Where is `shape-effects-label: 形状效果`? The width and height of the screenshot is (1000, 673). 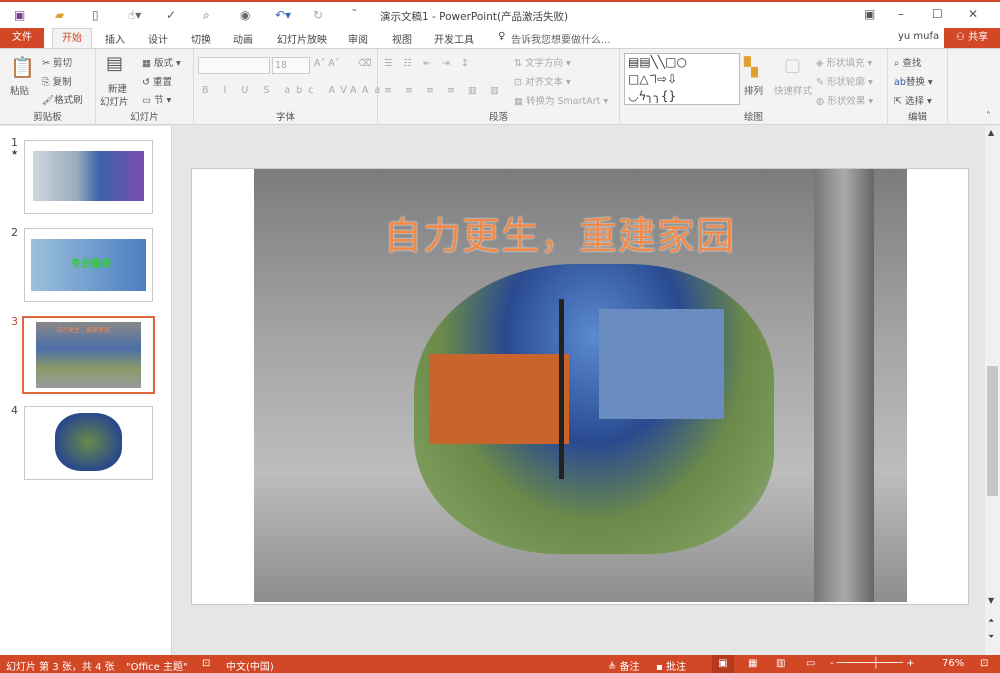 shape-effects-label: 形状效果 is located at coordinates (846, 101).